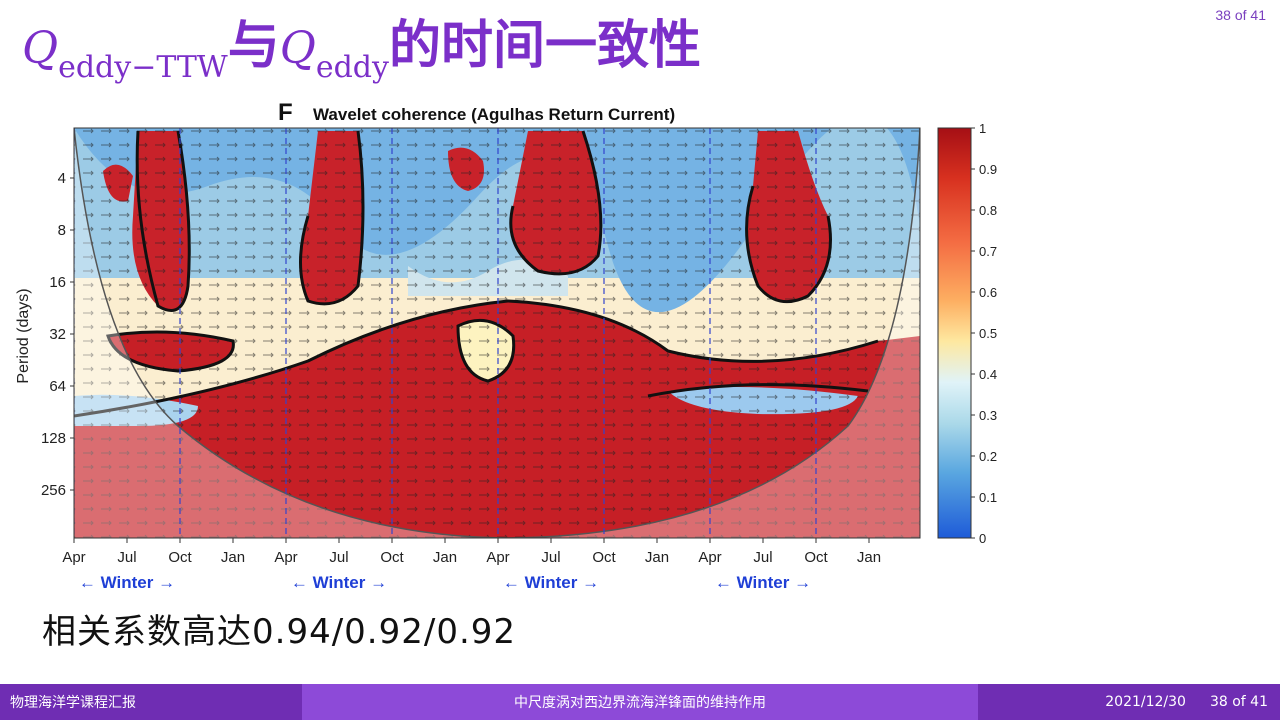 The height and width of the screenshot is (720, 1280). Describe the element at coordinates (53, 438) in the screenshot. I see `y-tick-label: 128` at that location.